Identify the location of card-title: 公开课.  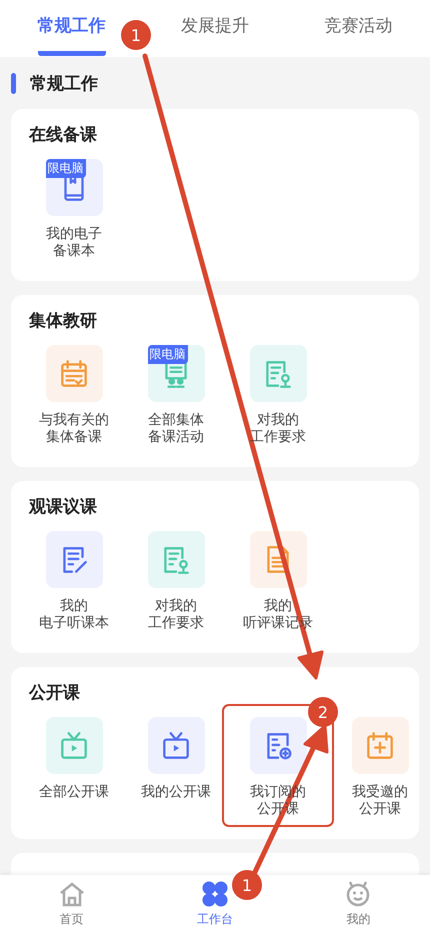
(55, 693).